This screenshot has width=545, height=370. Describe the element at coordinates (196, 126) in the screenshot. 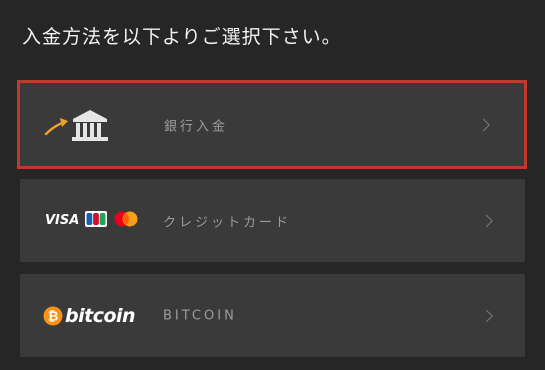

I see `option-label: 銀行入金` at that location.